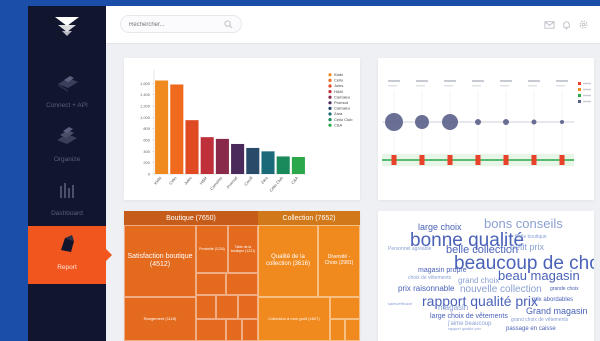  Describe the element at coordinates (265, 180) in the screenshot. I see `x-tick-label: Zara` at that location.